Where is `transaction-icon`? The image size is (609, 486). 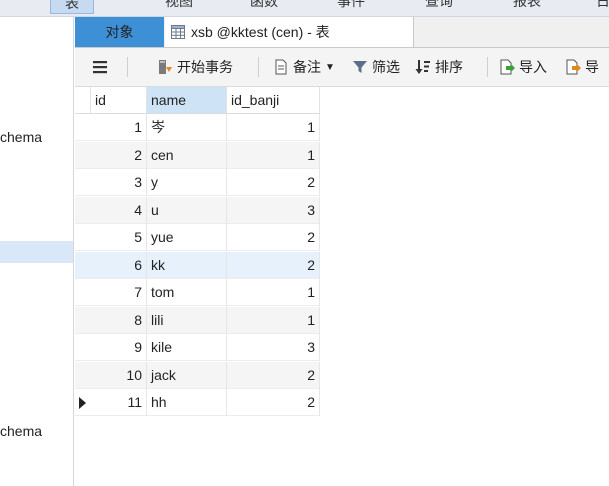
transaction-icon is located at coordinates (165, 67).